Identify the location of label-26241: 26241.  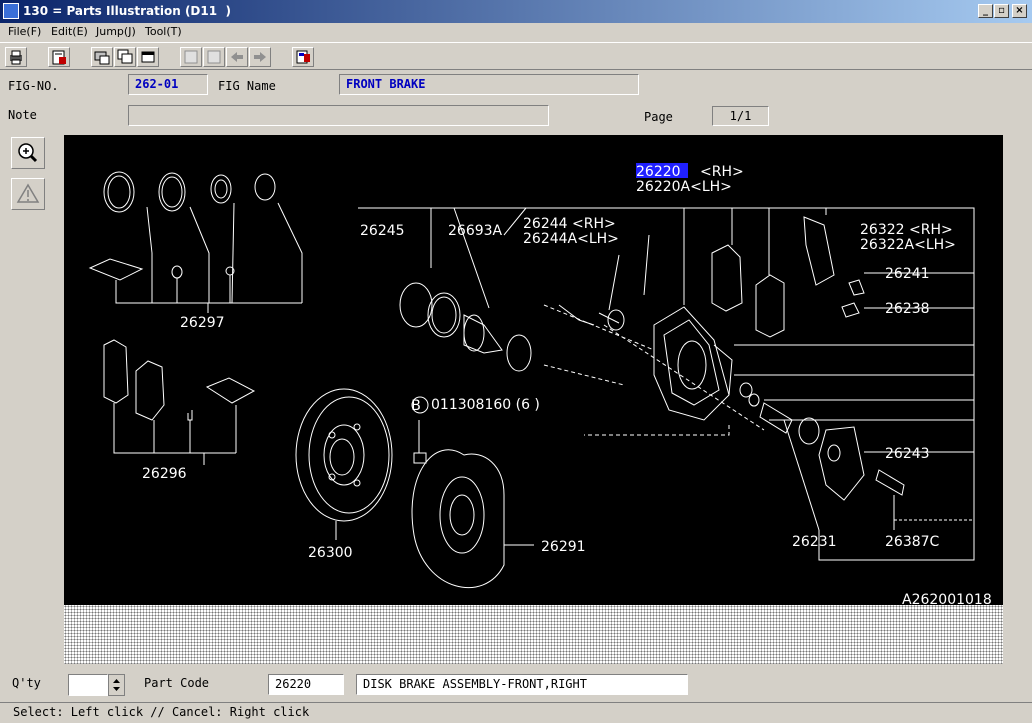
(907, 274).